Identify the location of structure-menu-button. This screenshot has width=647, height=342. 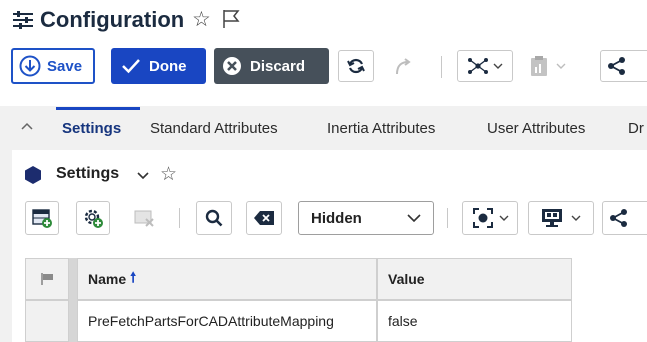
(485, 66).